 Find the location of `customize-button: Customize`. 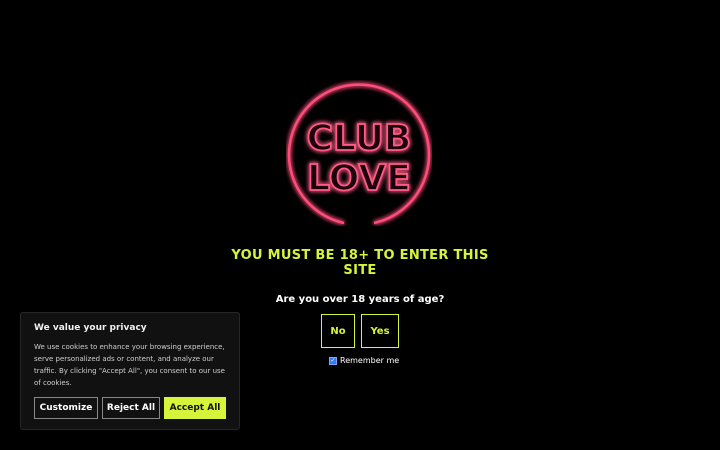

customize-button: Customize is located at coordinates (66, 408).